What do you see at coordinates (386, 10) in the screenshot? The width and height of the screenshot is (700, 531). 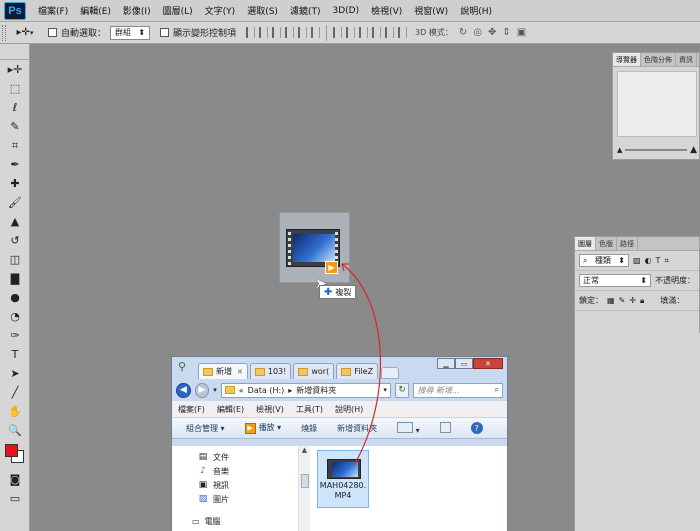 I see `menu-view: 檢視(V)` at bounding box center [386, 10].